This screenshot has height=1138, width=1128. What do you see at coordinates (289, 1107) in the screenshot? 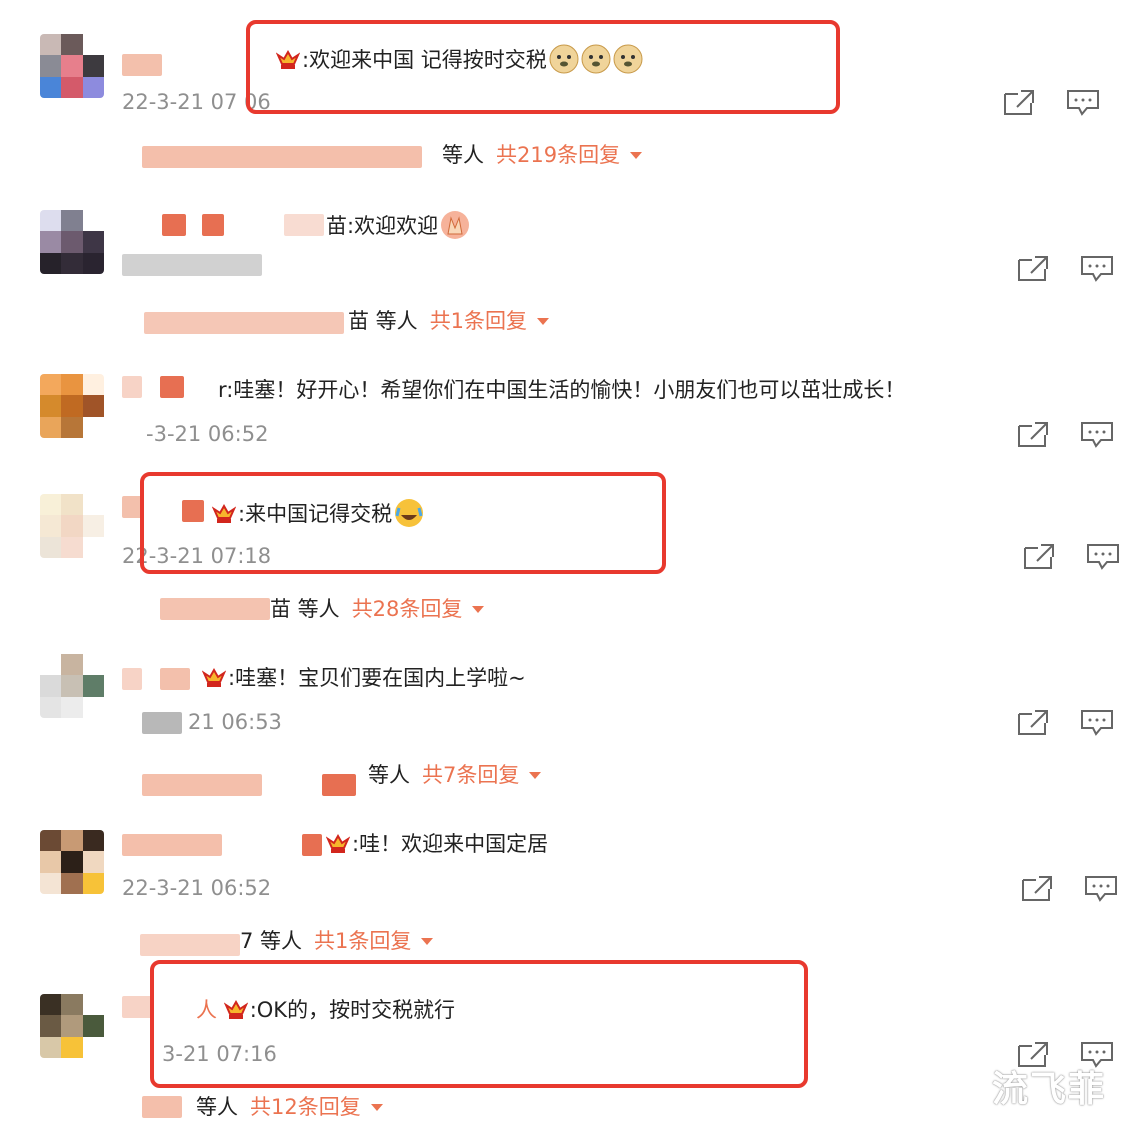
I see `reply-summary: 等人 共12条回复` at bounding box center [289, 1107].